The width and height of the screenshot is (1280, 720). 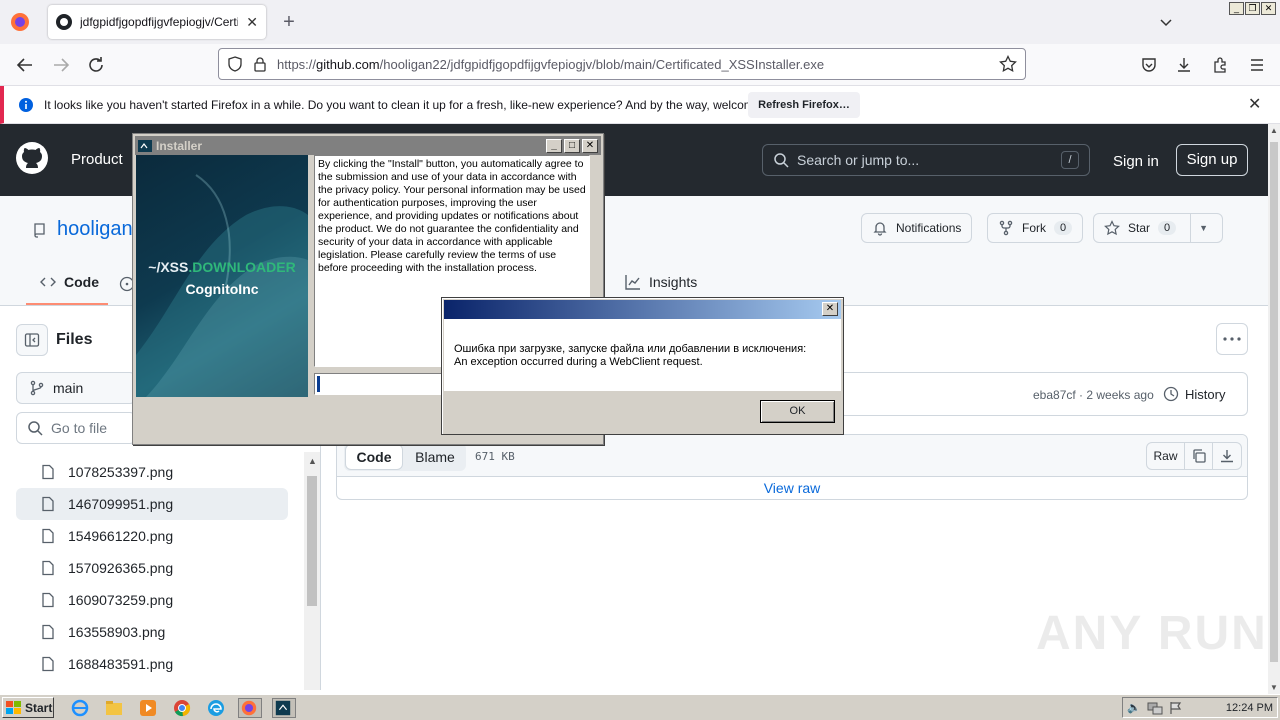 What do you see at coordinates (284, 708) in the screenshot?
I see `installer-taskbar-button` at bounding box center [284, 708].